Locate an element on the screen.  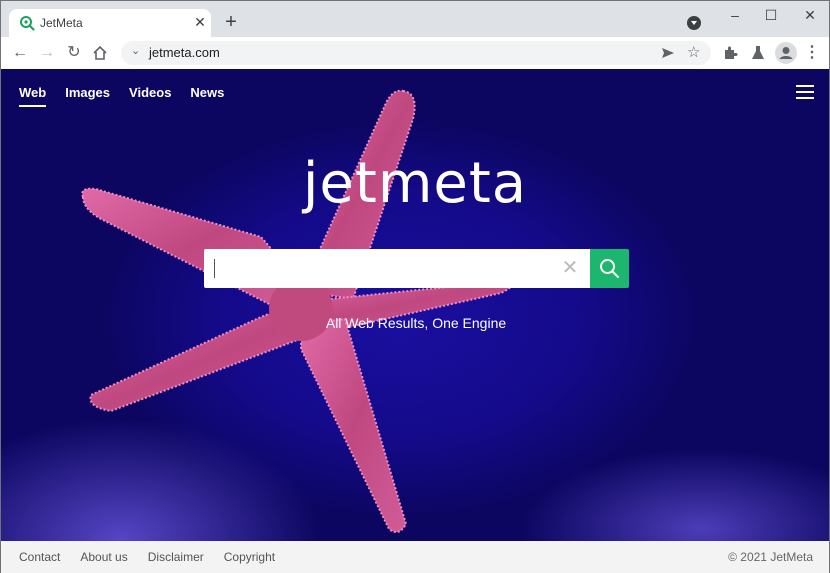
nav-tab-videos: Videos is located at coordinates (150, 94).